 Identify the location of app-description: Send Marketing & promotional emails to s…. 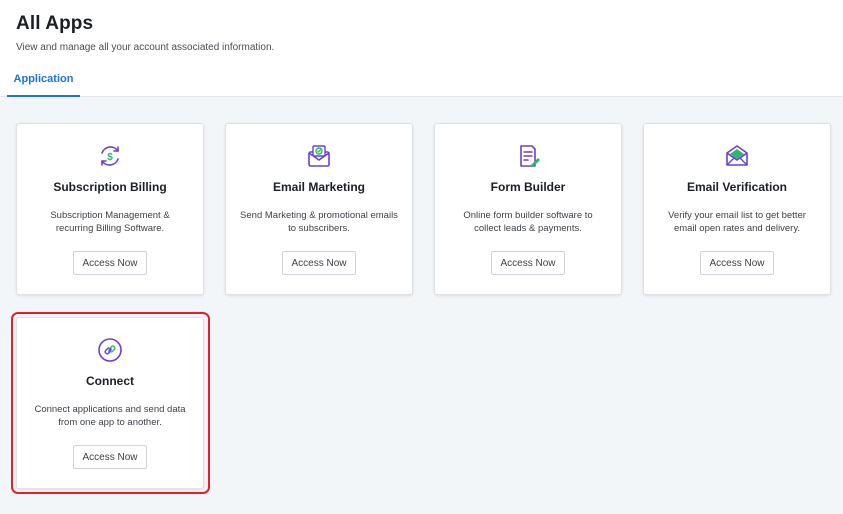
(319, 222).